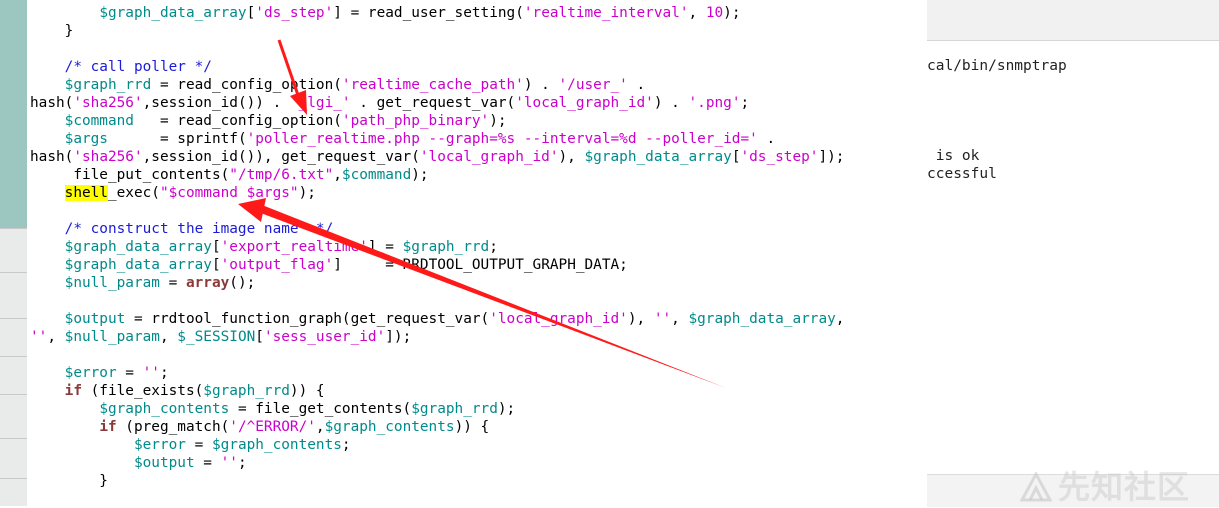 The image size is (1219, 508). What do you see at coordinates (480, 265) in the screenshot?
I see `code-token: ] = RRDTOOL_OUTPUT_GRAPH_DATA;` at bounding box center [480, 265].